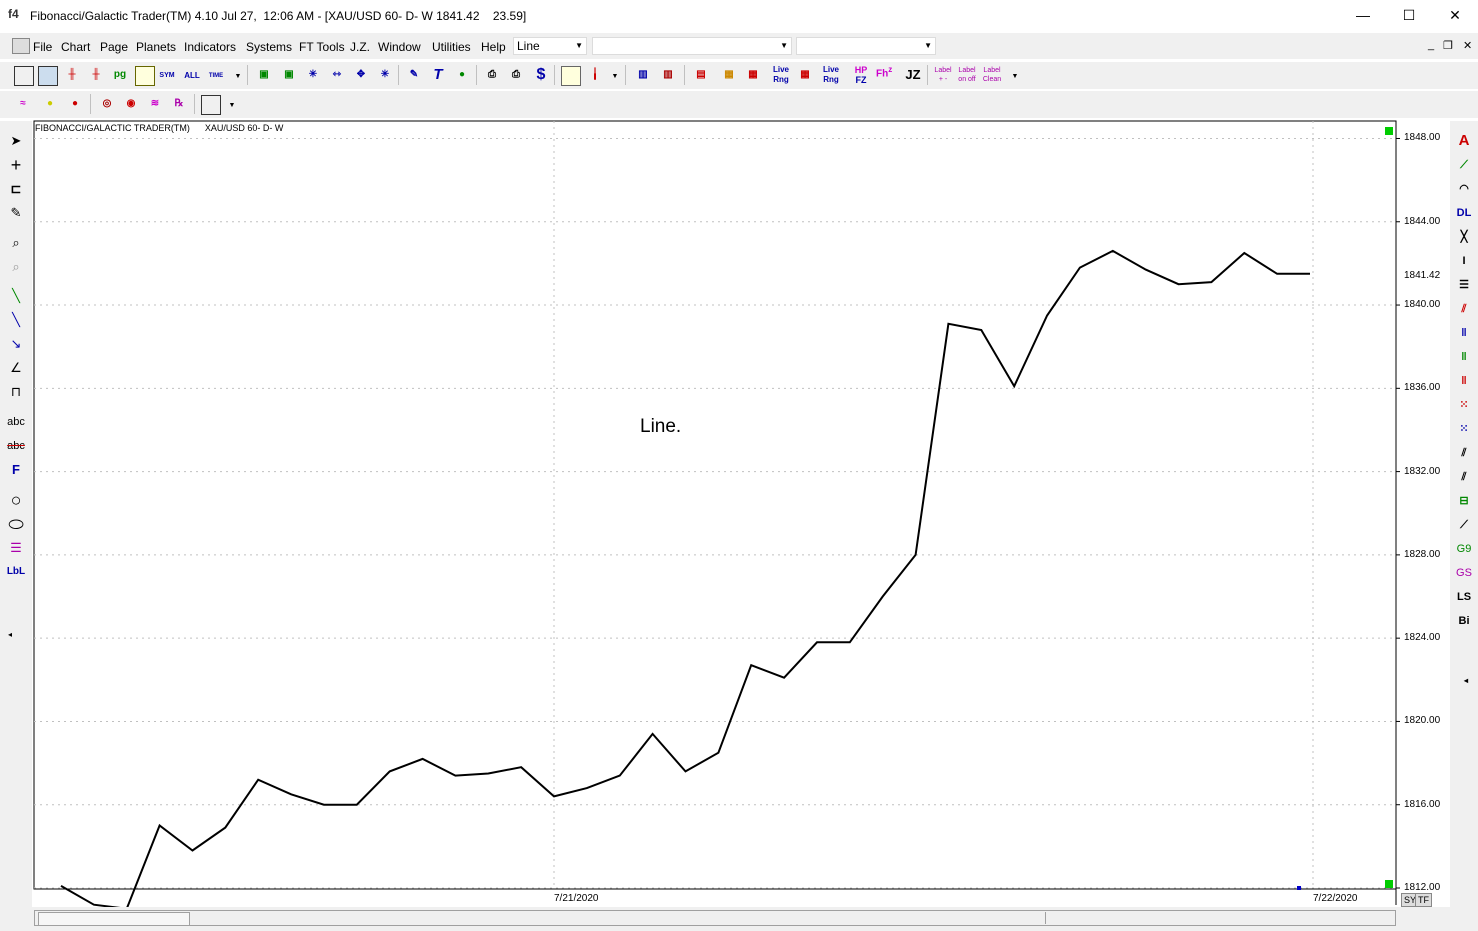 This screenshot has width=1478, height=931. Describe the element at coordinates (1299, 888) in the screenshot. I see `cursor-marker` at that location.